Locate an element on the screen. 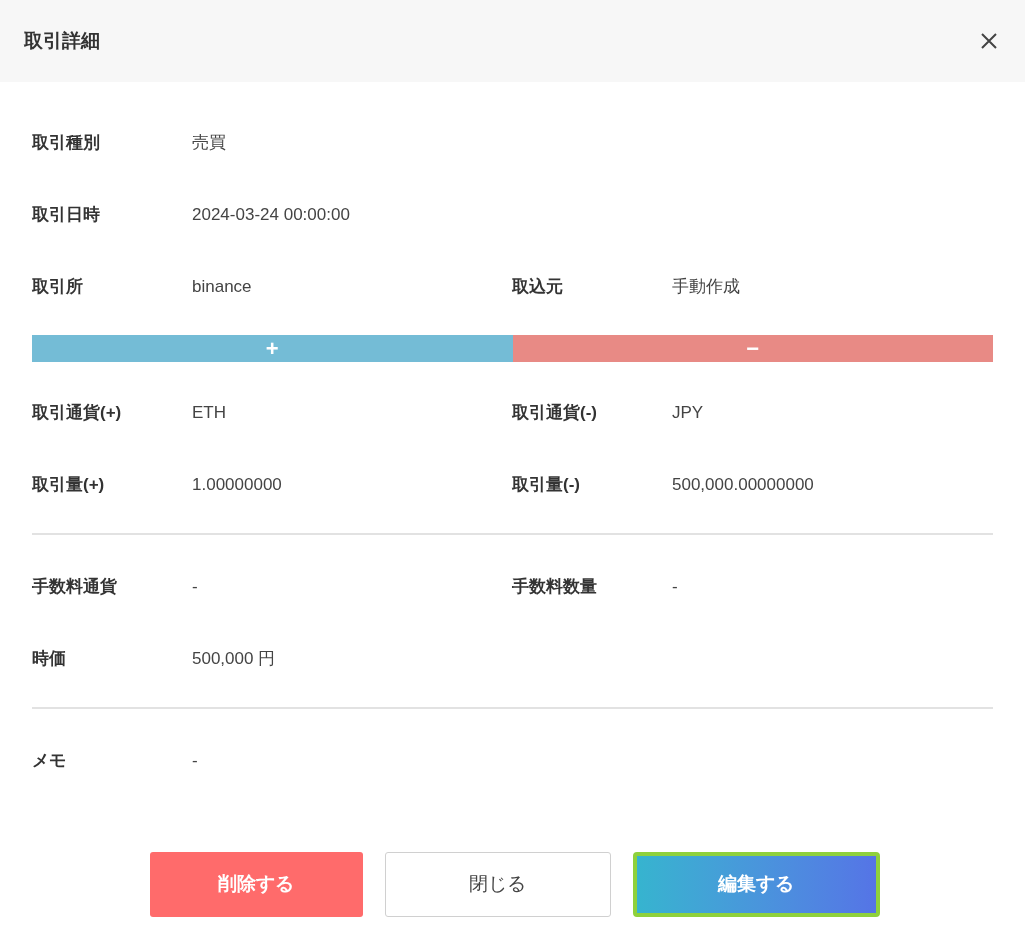 This screenshot has height=938, width=1025. field-label: メモ is located at coordinates (49, 761).